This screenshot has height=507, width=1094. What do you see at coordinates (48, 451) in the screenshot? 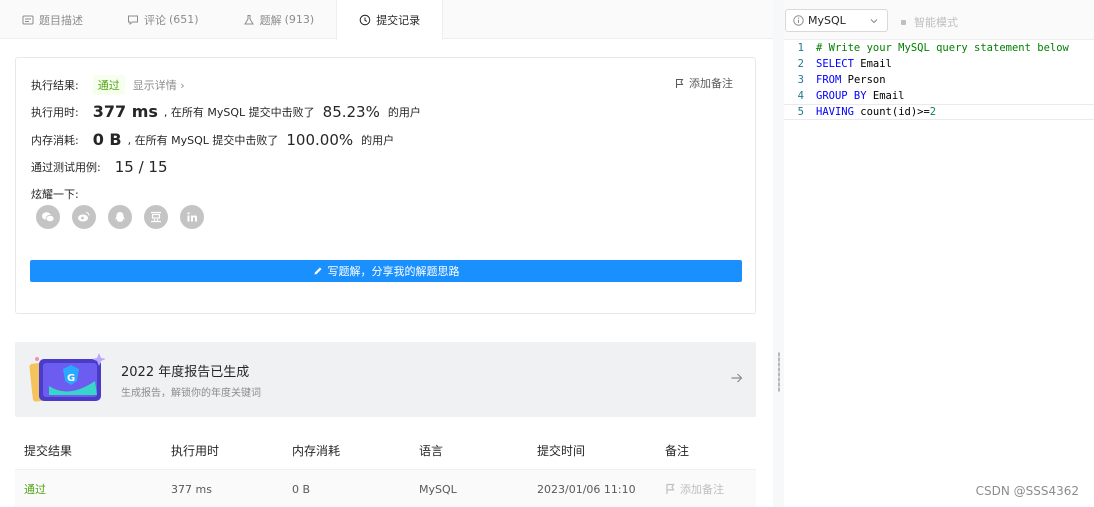
I see `col-result: 提交结果` at bounding box center [48, 451].